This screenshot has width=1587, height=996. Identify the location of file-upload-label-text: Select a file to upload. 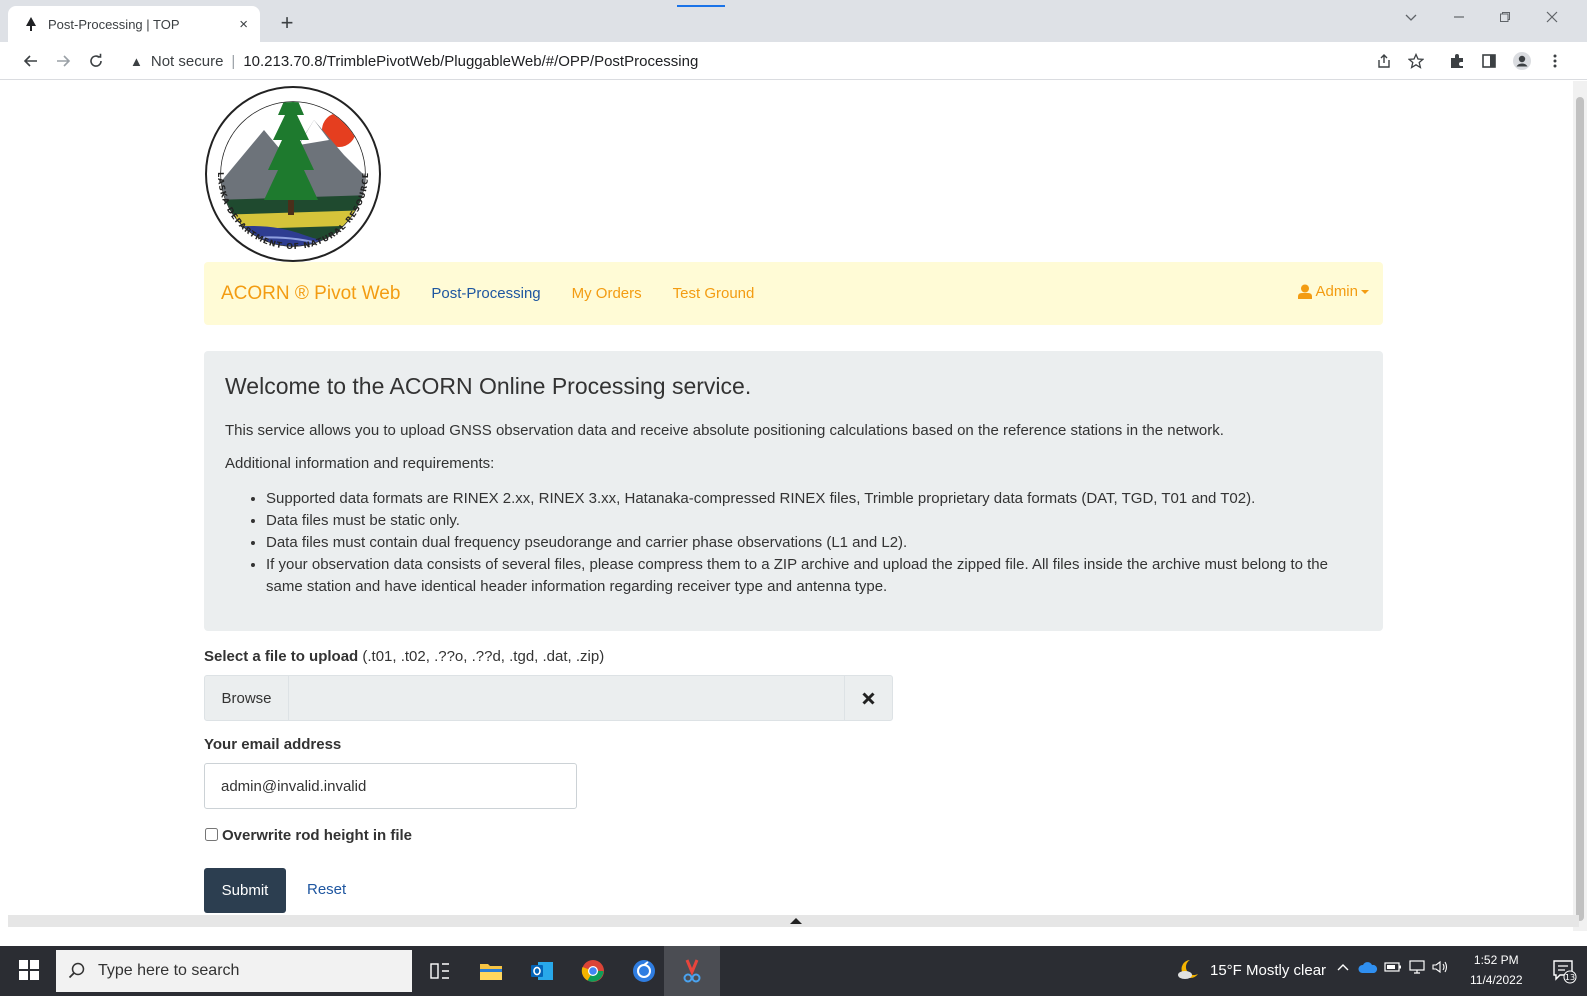
(281, 656).